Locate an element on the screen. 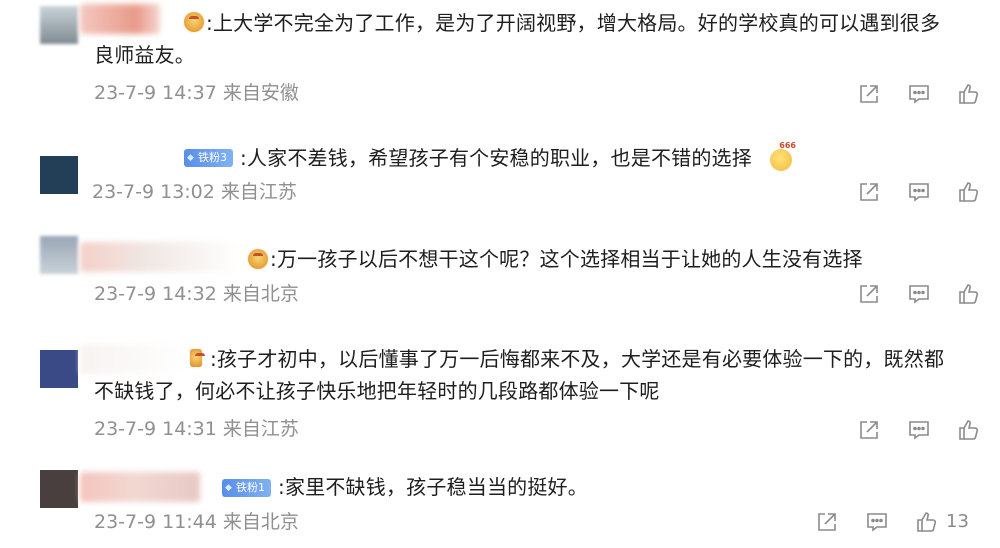 This screenshot has width=1000, height=548. comment-meta: 23-7-9 14:32 来自北京 is located at coordinates (196, 294).